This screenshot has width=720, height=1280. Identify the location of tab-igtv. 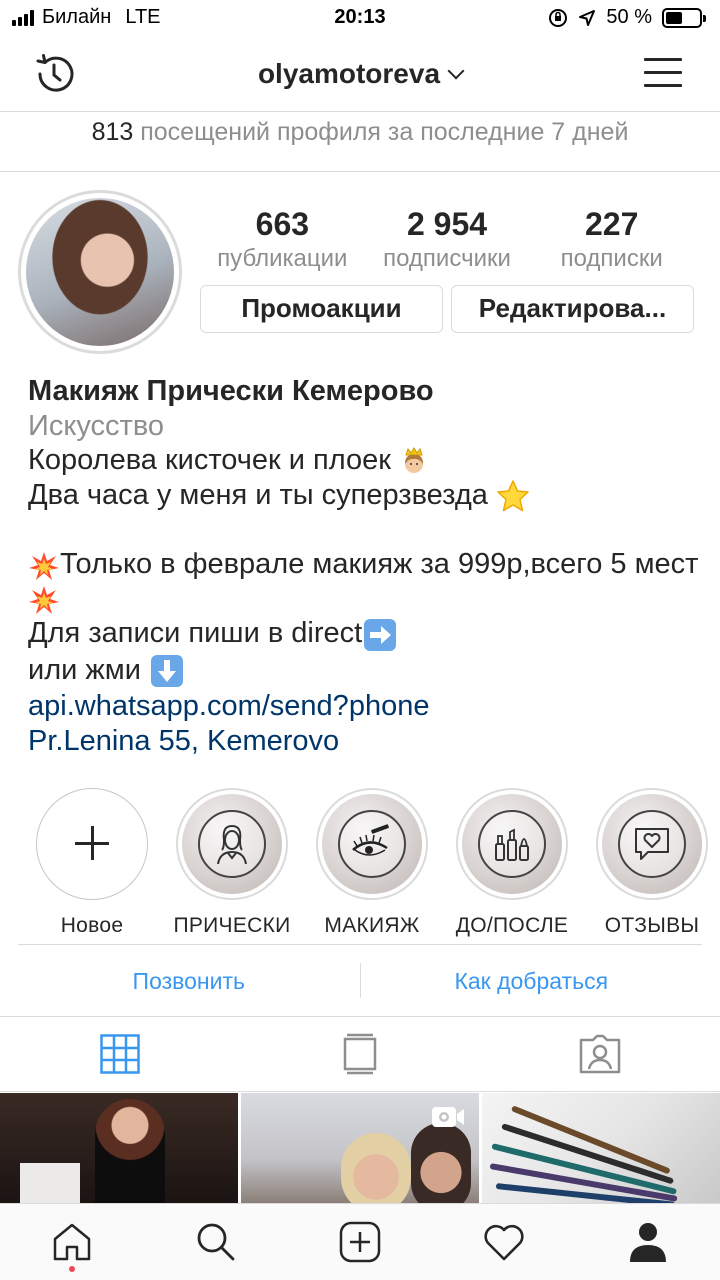
(360, 1054).